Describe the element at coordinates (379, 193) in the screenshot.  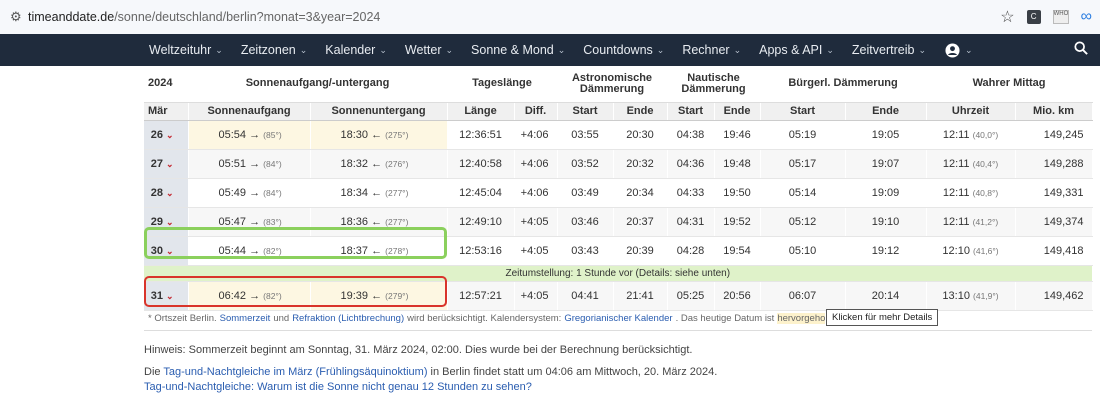
I see `sunset-cell: 18:34 ← (277°)` at that location.